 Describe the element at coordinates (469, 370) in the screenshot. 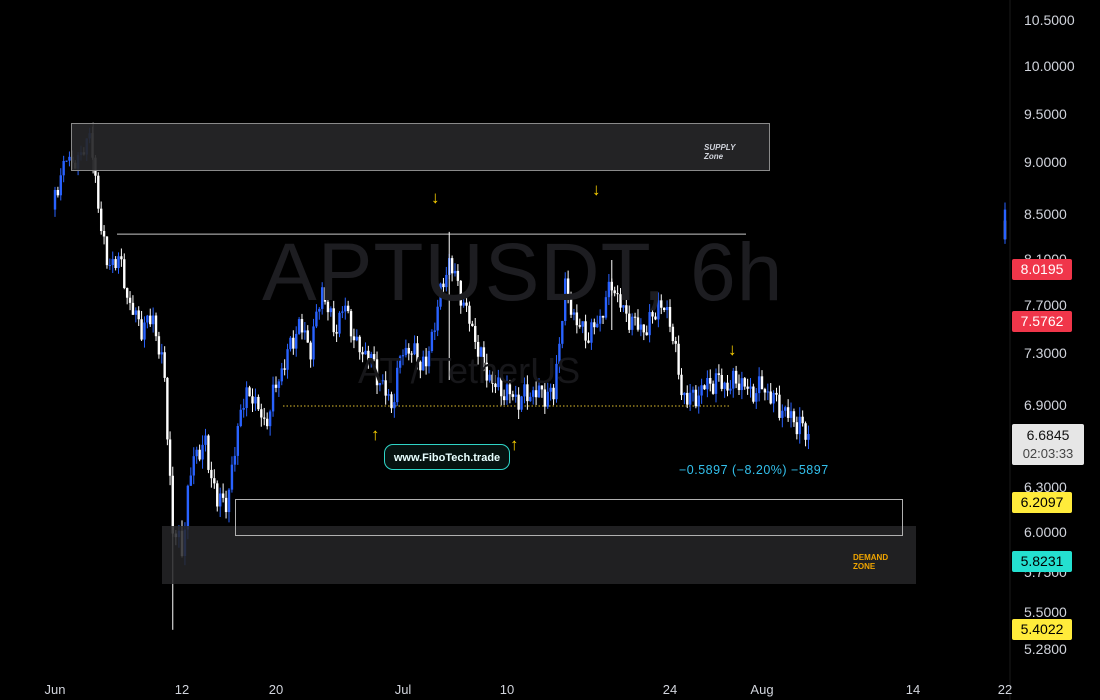

I see `pair-watermark: AT / TetherUS` at that location.